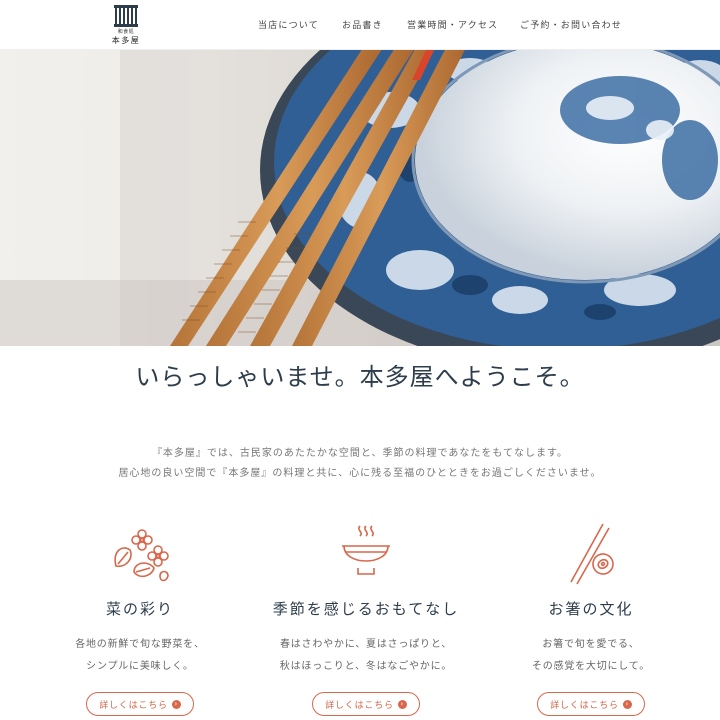 This screenshot has height=720, width=720. I want to click on main-nav: 当店について お品書き 営業時間・アクセス ご予約・お問い合わせ, so click(360, 27).